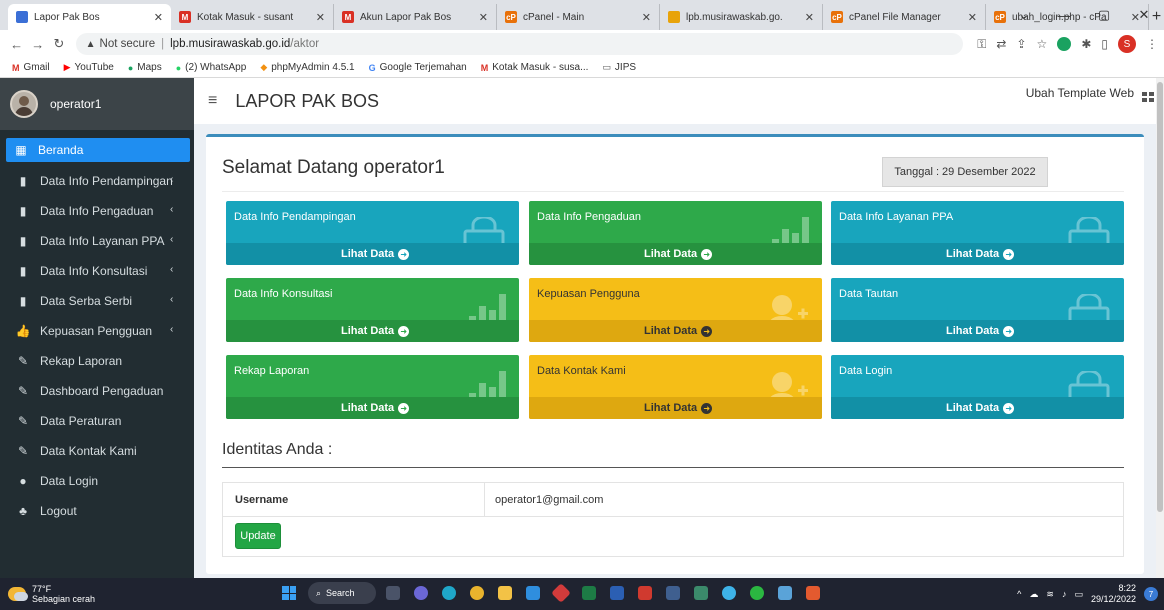 This screenshot has width=1164, height=610. Describe the element at coordinates (97, 331) in the screenshot. I see `sidebar-item: 👍 Kepuasan Pengguan ‹` at that location.